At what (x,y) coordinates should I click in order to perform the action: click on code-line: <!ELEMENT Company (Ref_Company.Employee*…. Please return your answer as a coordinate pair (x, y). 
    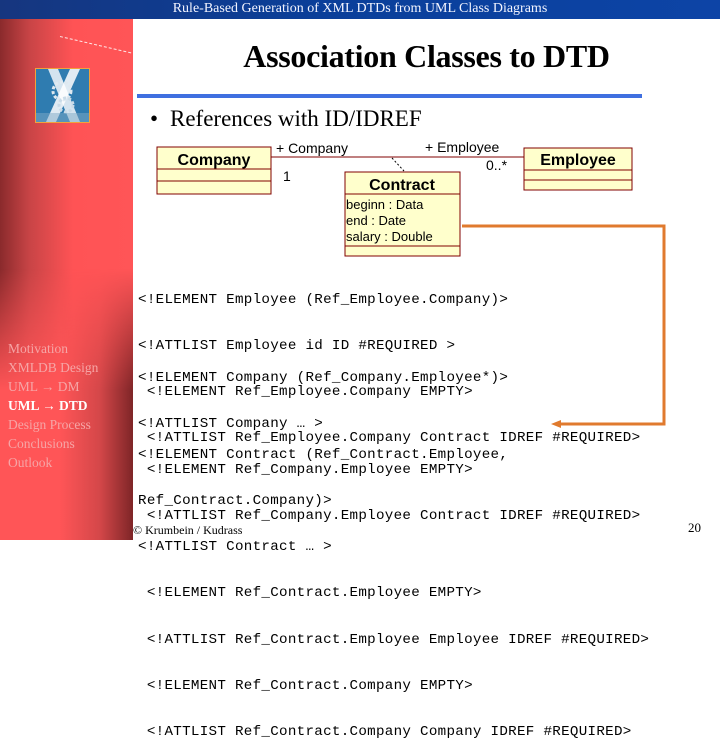
    Looking at the image, I should click on (323, 377).